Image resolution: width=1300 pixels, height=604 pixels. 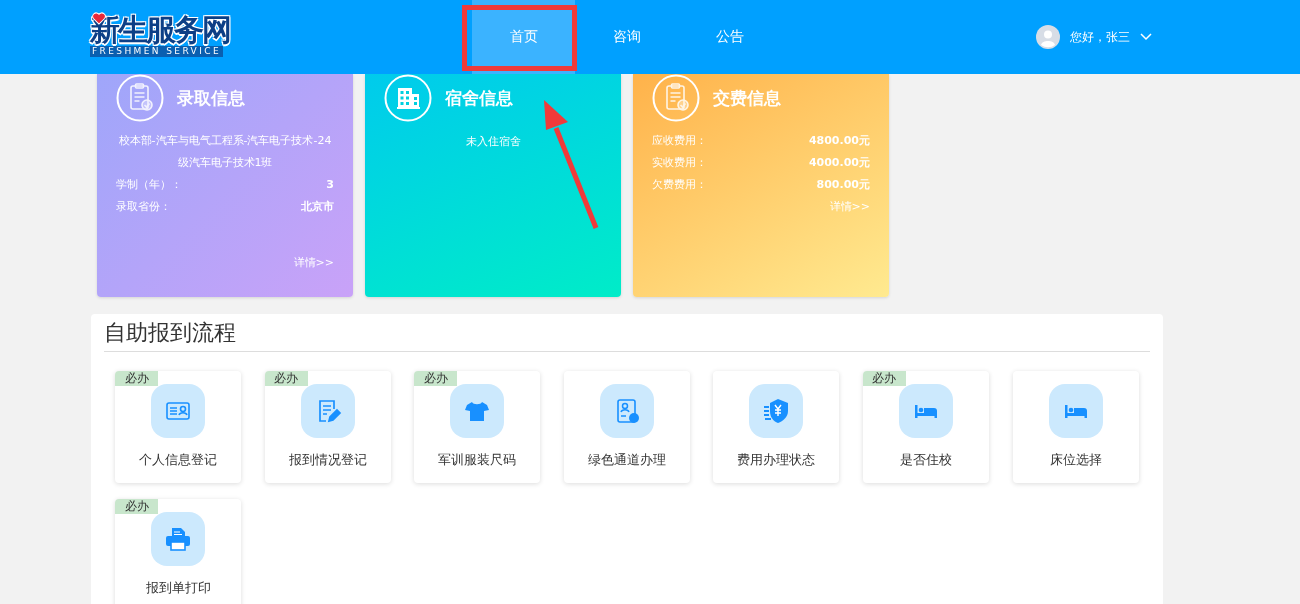 I want to click on card-note: 未入住宿舍, so click(x=493, y=141).